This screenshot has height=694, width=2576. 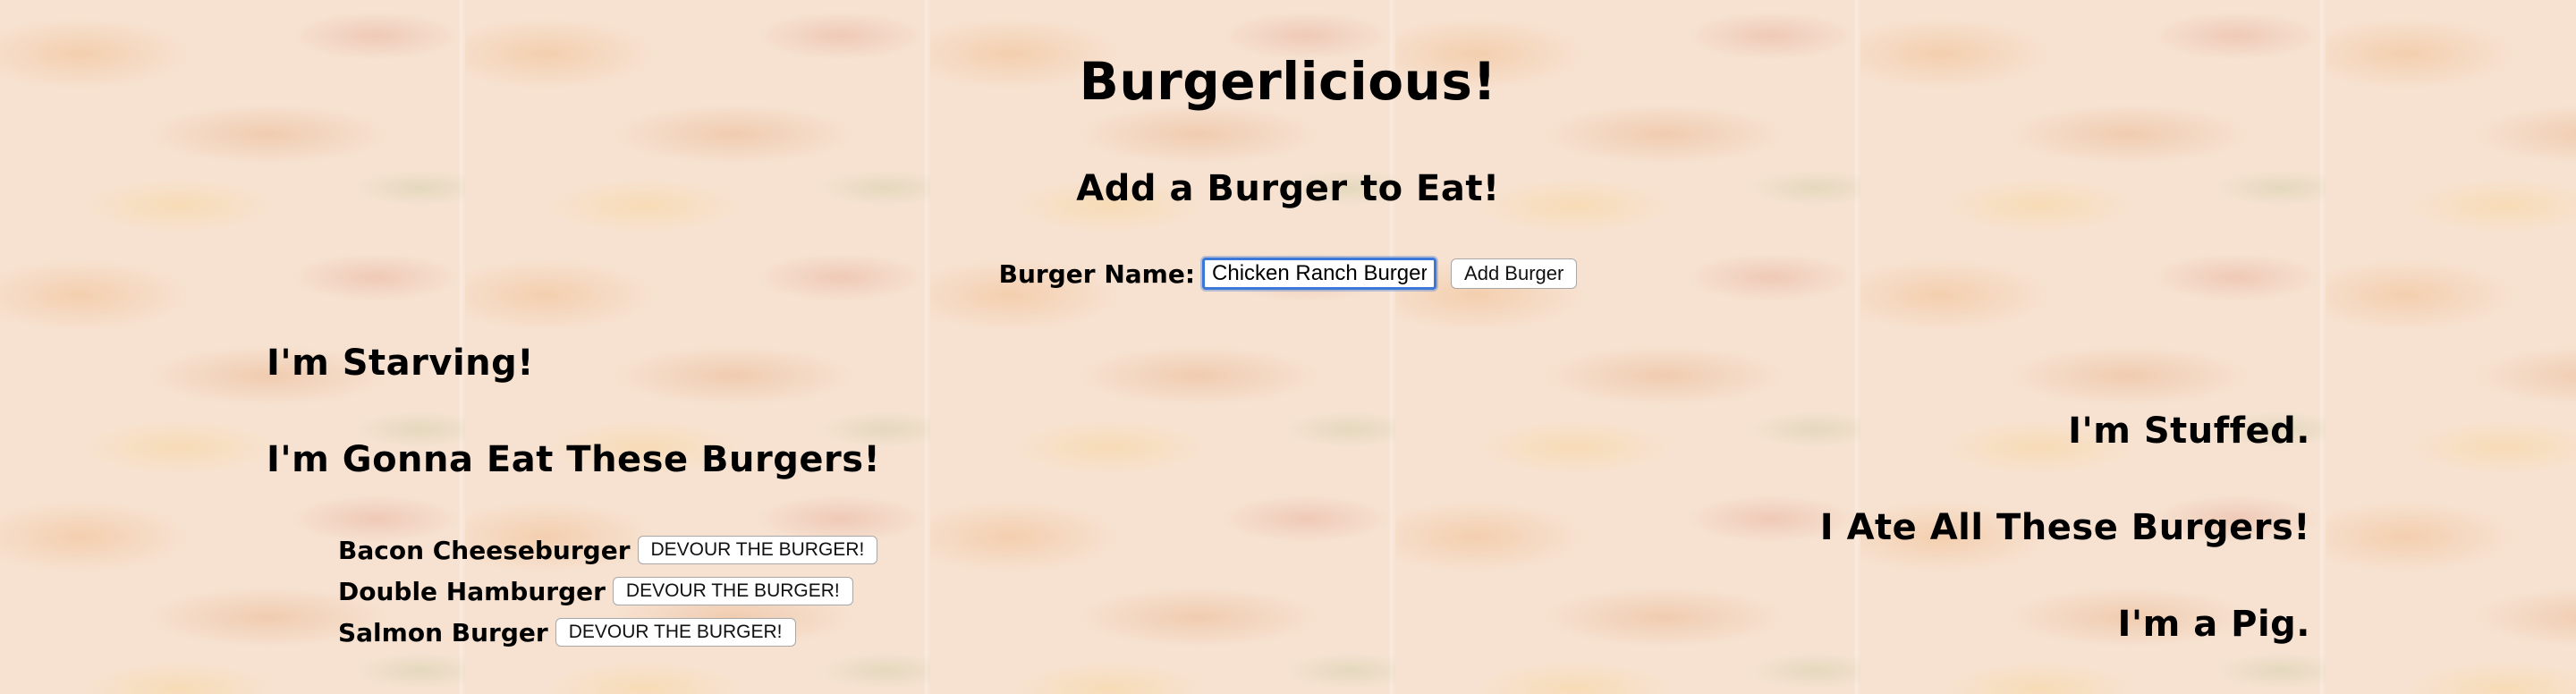 I want to click on list-item: Salmon Burger DEVOUR THE BURGER!, so click(x=607, y=632).